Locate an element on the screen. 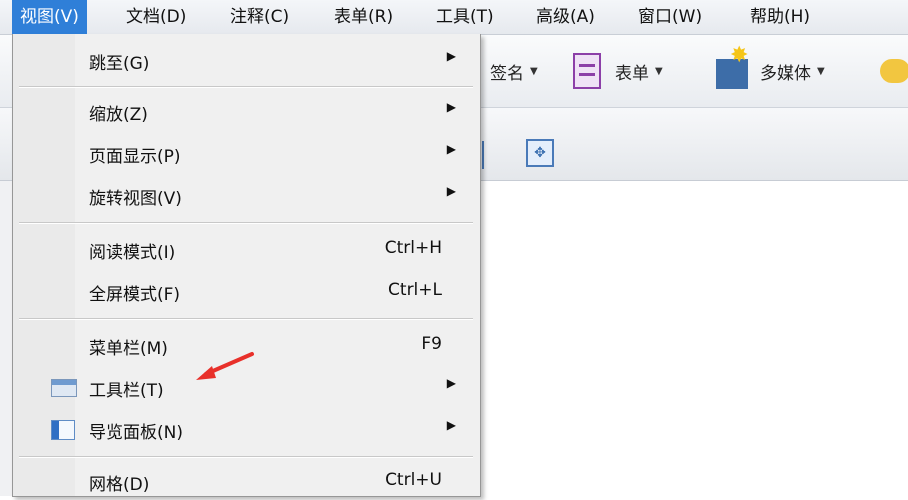 The height and width of the screenshot is (500, 908). form-icon is located at coordinates (587, 71).